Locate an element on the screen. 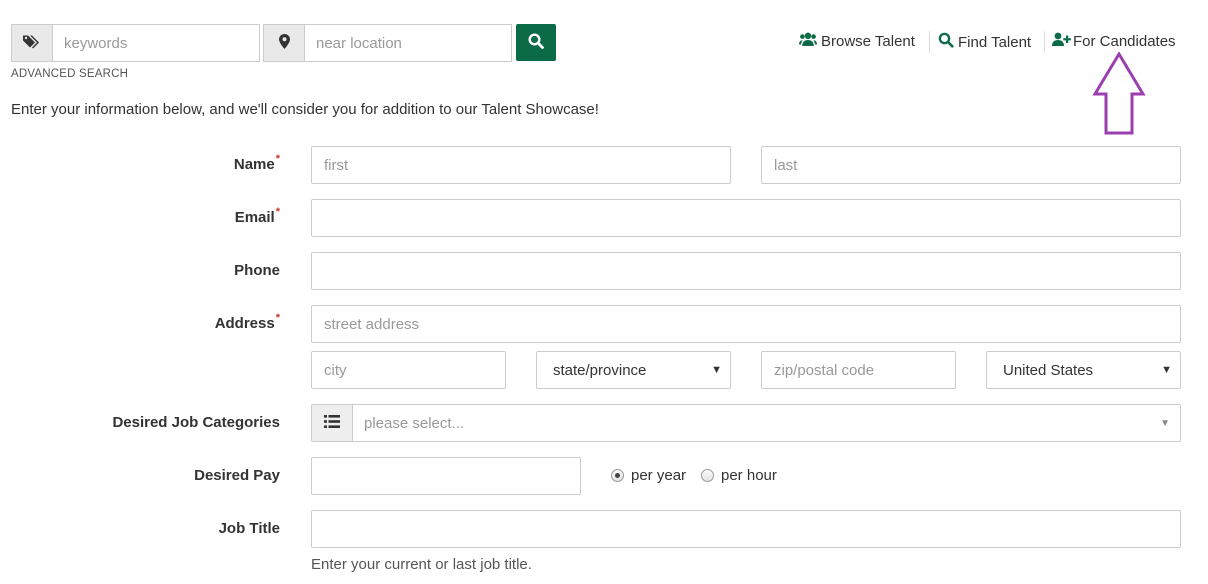 The height and width of the screenshot is (584, 1208). per-year-label: per year is located at coordinates (659, 475).